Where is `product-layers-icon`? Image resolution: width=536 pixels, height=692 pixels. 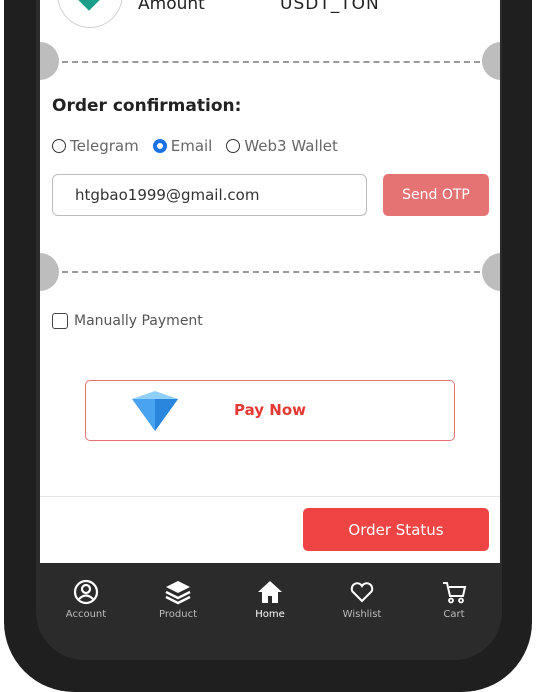 product-layers-icon is located at coordinates (178, 593).